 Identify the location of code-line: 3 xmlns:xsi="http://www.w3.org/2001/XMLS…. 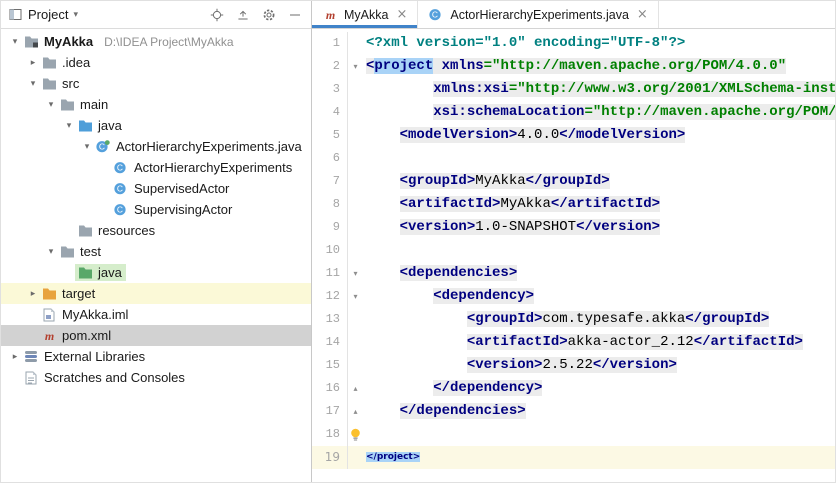
(573, 89).